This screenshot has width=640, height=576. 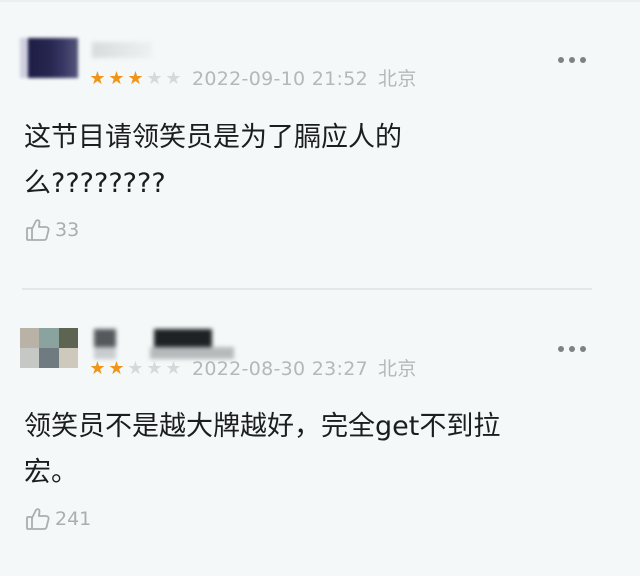 What do you see at coordinates (67, 230) in the screenshot?
I see `like-count: 33` at bounding box center [67, 230].